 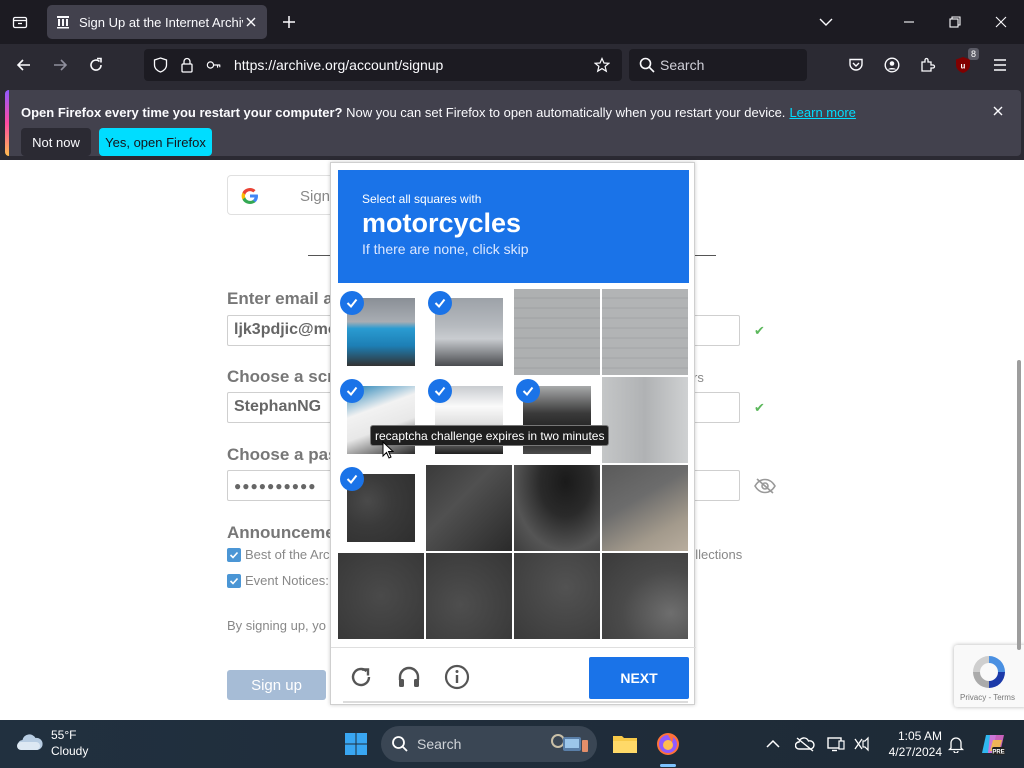 I want to click on email-label: Enter email ad, so click(x=285, y=298).